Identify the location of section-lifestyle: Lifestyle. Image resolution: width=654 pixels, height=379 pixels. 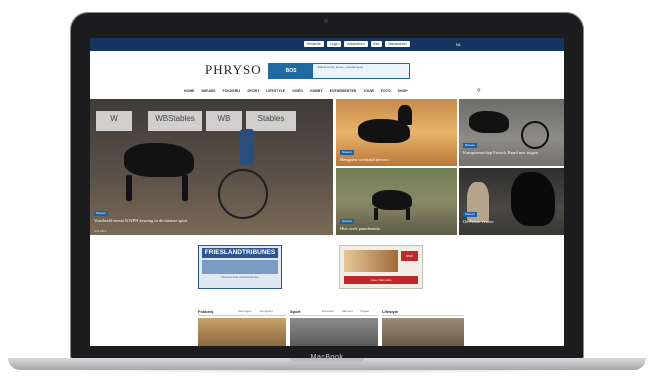
(423, 312).